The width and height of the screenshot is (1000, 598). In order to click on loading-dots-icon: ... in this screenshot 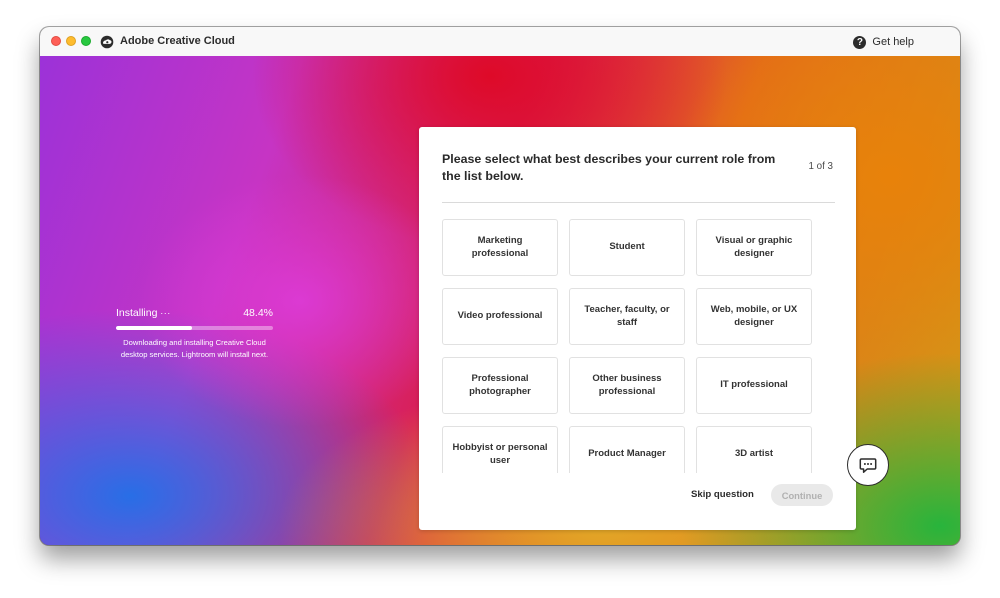, I will do `click(165, 311)`.